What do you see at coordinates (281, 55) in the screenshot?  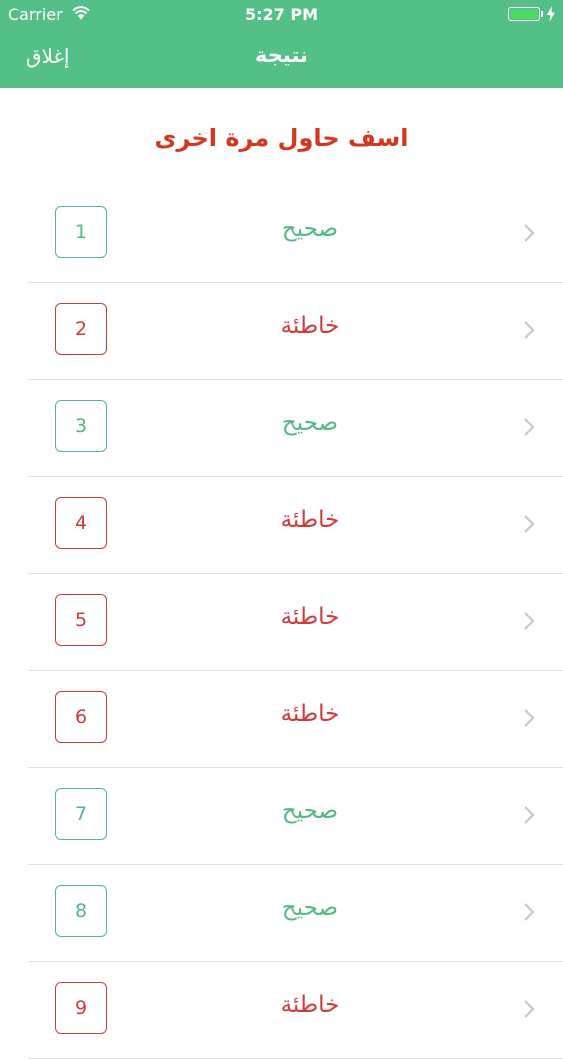 I see `page-title: نتيجة` at bounding box center [281, 55].